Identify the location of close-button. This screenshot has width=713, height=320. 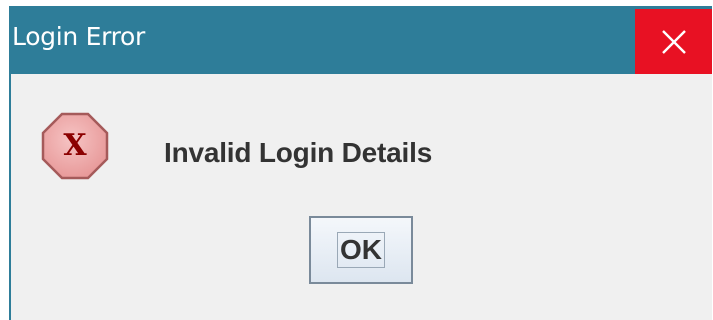
(673, 41).